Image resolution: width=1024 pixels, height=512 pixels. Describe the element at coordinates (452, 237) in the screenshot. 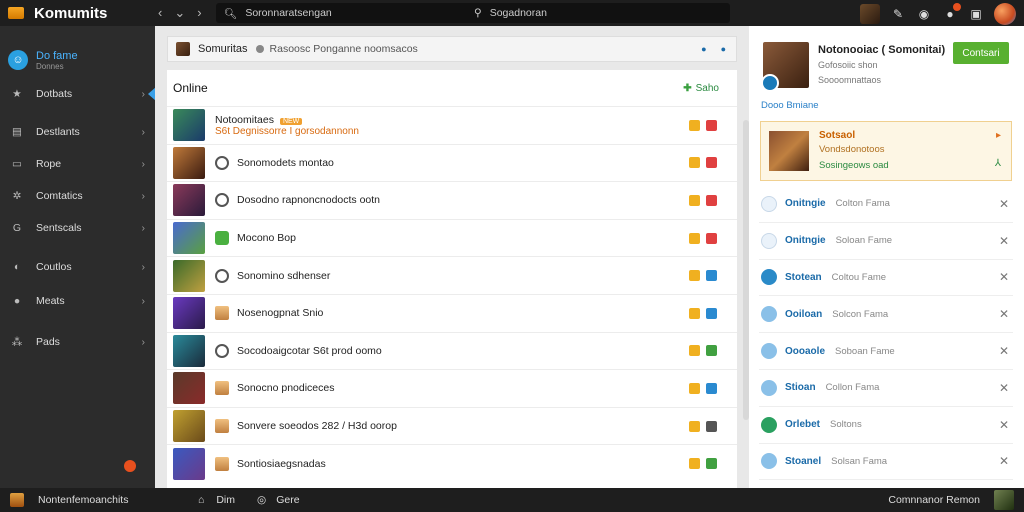

I see `list-item: Mocono Bop` at that location.